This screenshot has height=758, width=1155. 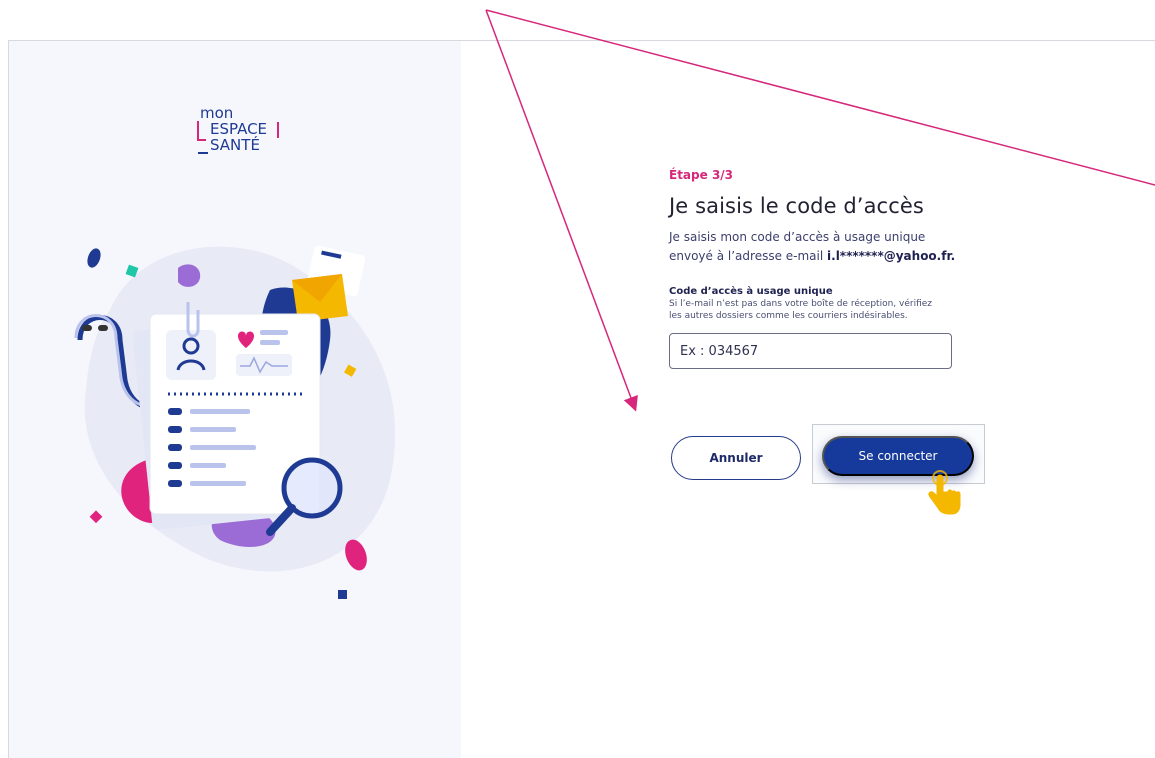 I want to click on step-indicator: Étape 3/3, so click(x=701, y=175).